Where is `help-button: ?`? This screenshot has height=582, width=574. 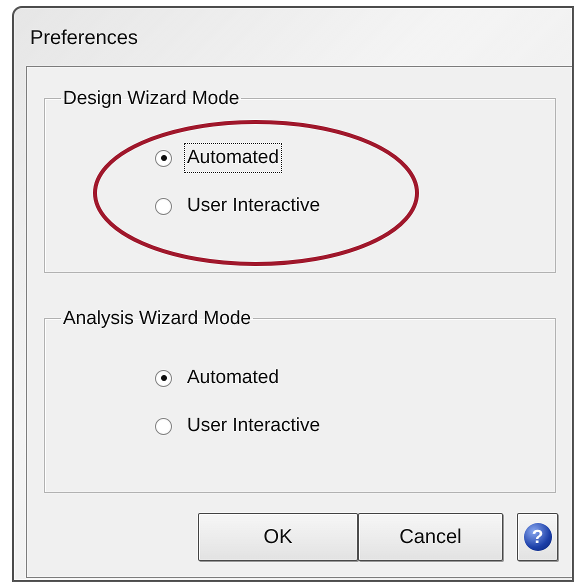 help-button: ? is located at coordinates (537, 537).